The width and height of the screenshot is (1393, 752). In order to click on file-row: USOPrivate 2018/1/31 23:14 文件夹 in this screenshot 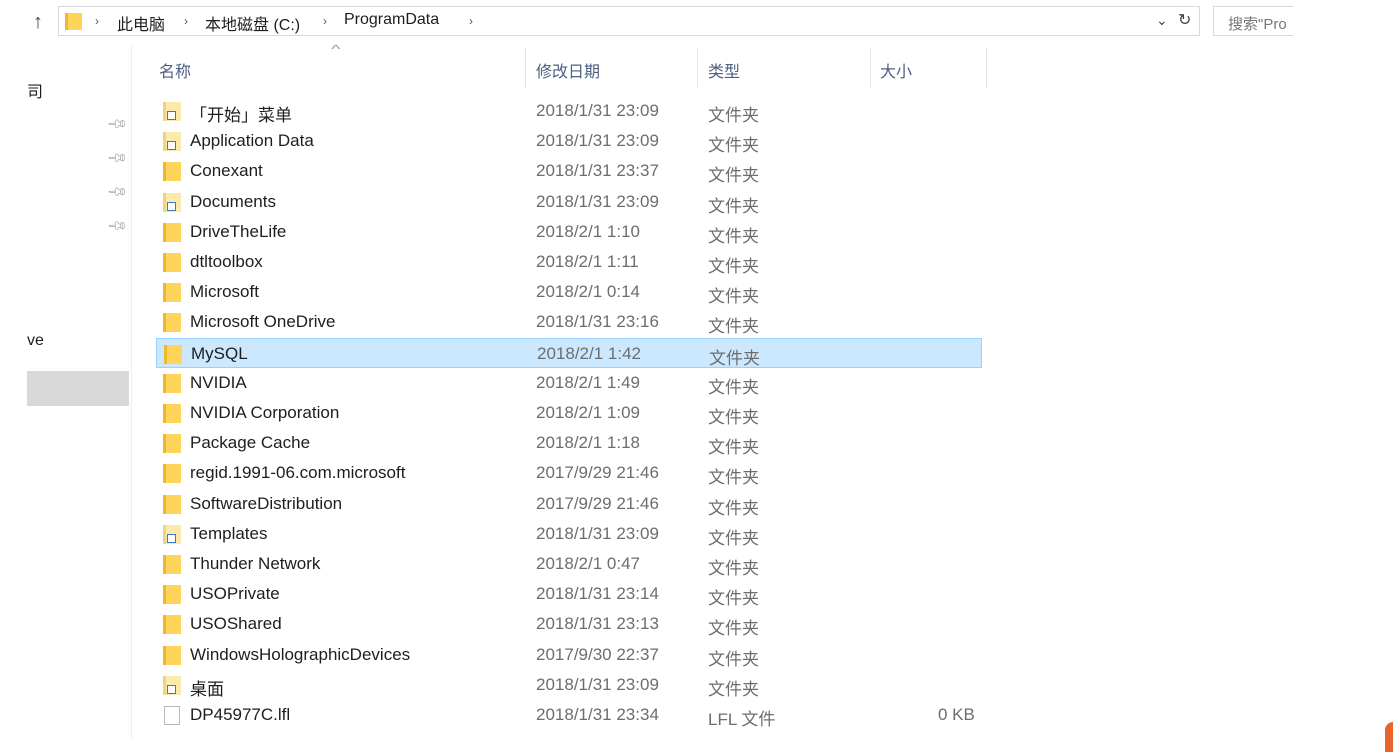, I will do `click(569, 594)`.